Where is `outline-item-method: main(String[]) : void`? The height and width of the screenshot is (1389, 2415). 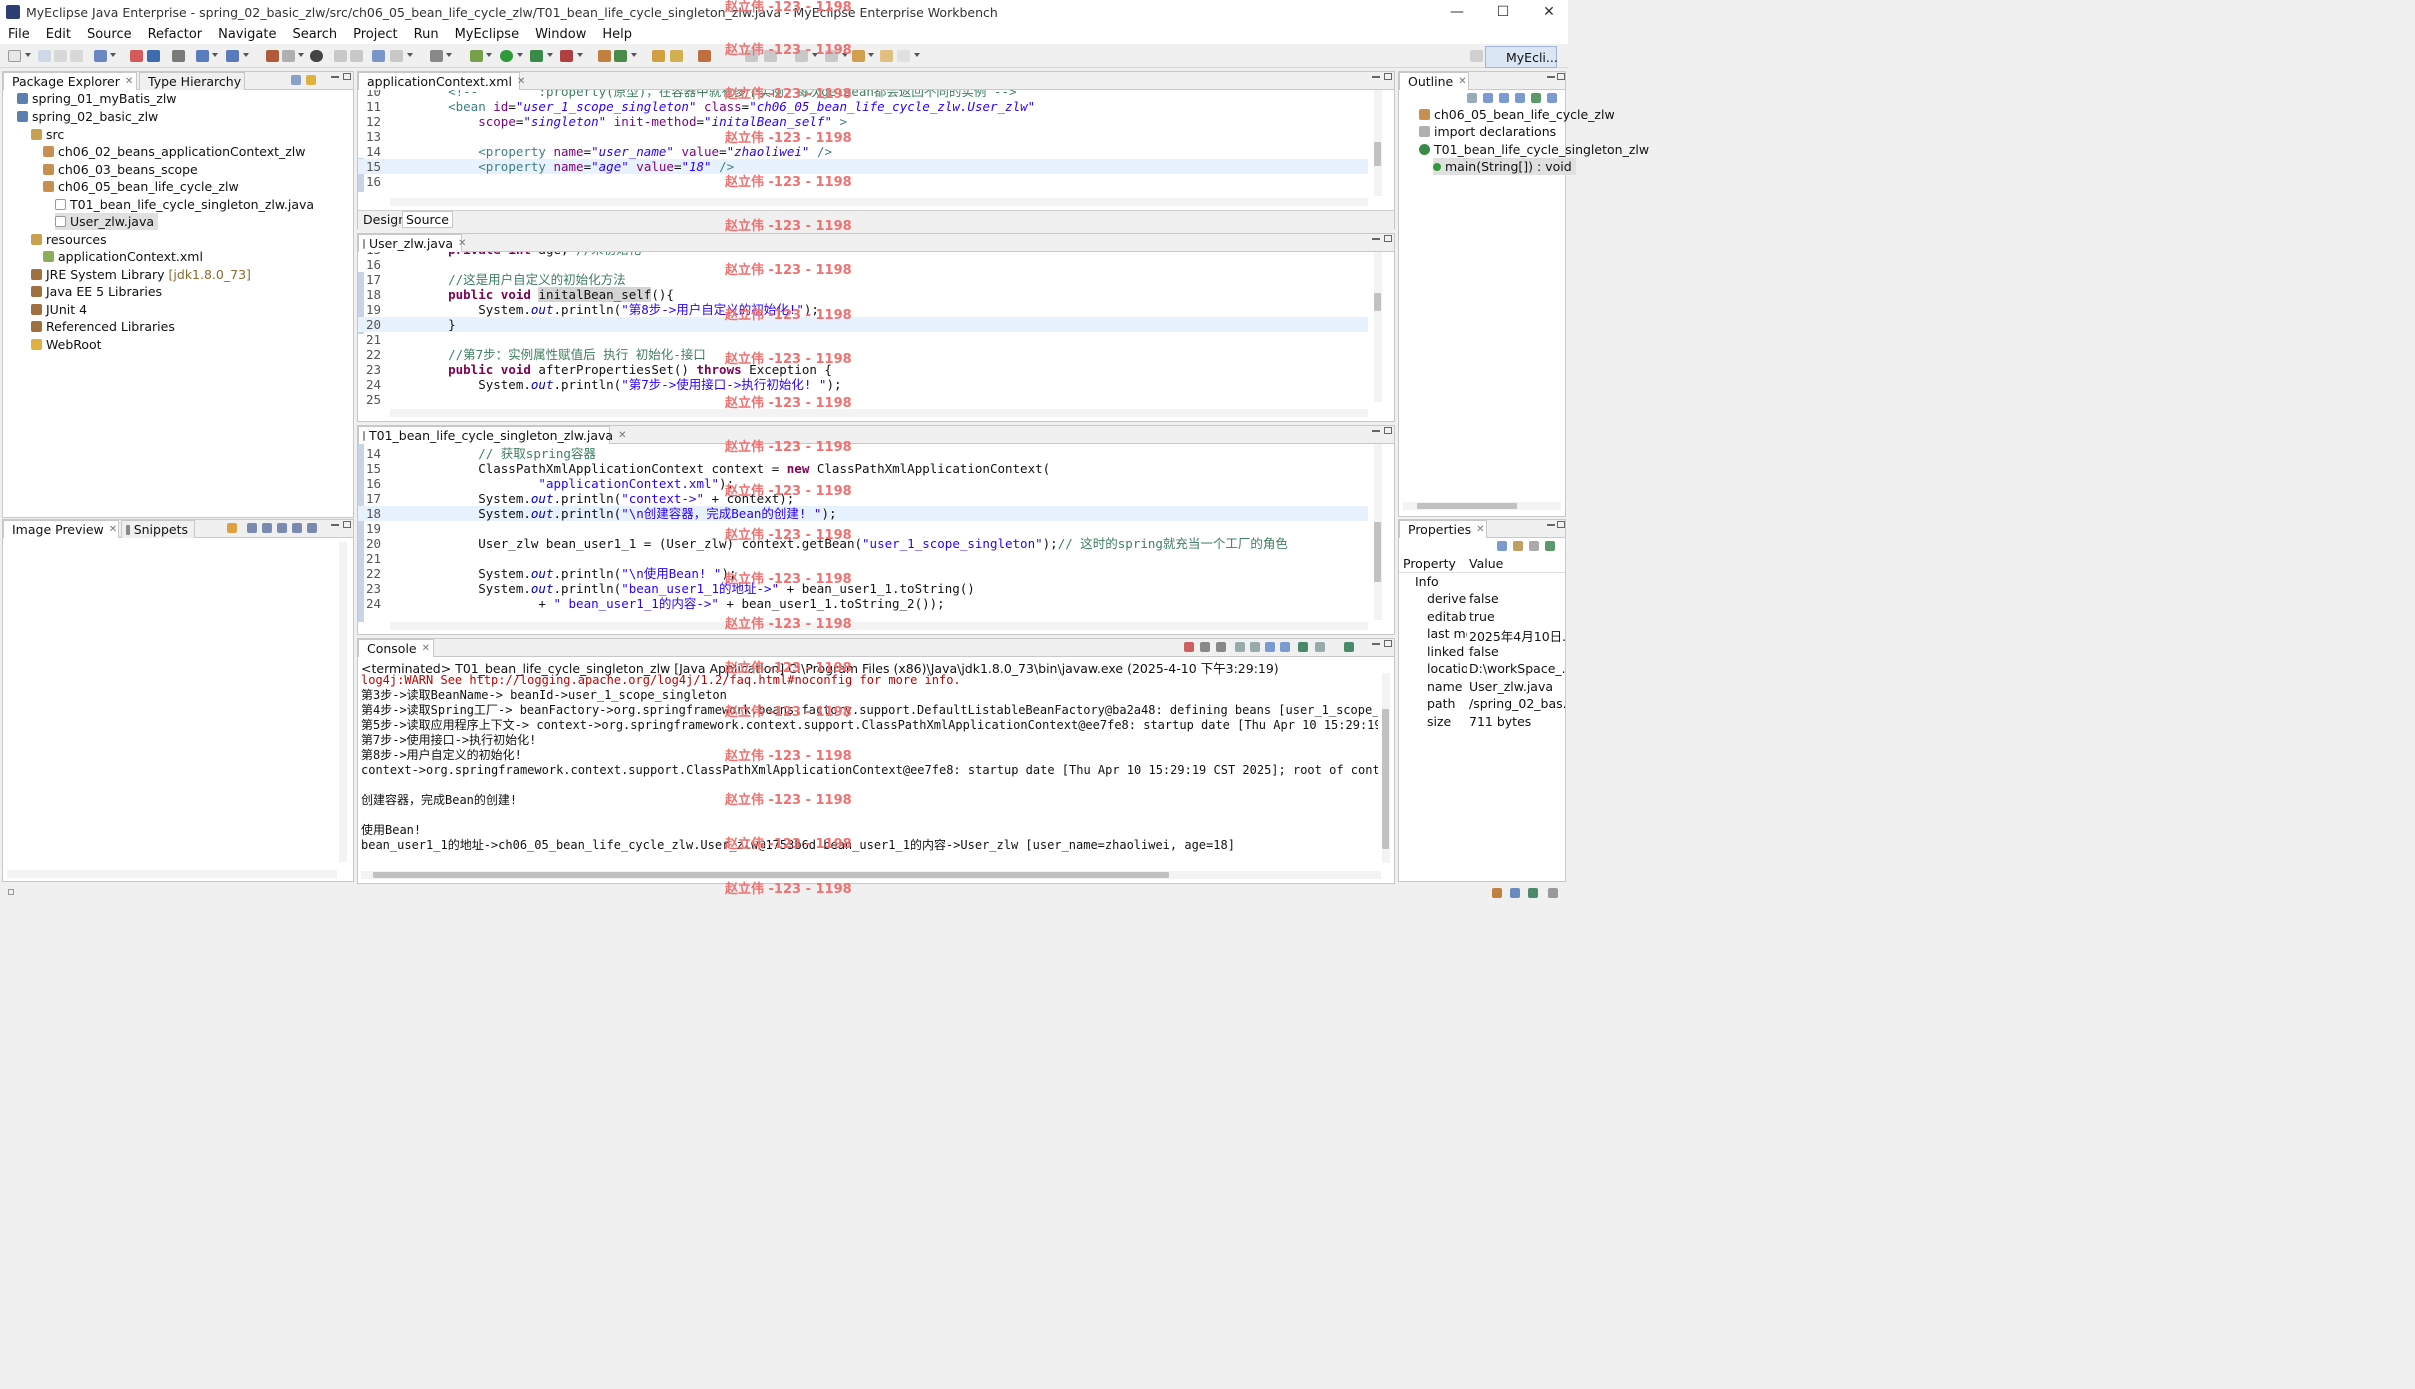 outline-item-method: main(String[]) : void is located at coordinates (1504, 166).